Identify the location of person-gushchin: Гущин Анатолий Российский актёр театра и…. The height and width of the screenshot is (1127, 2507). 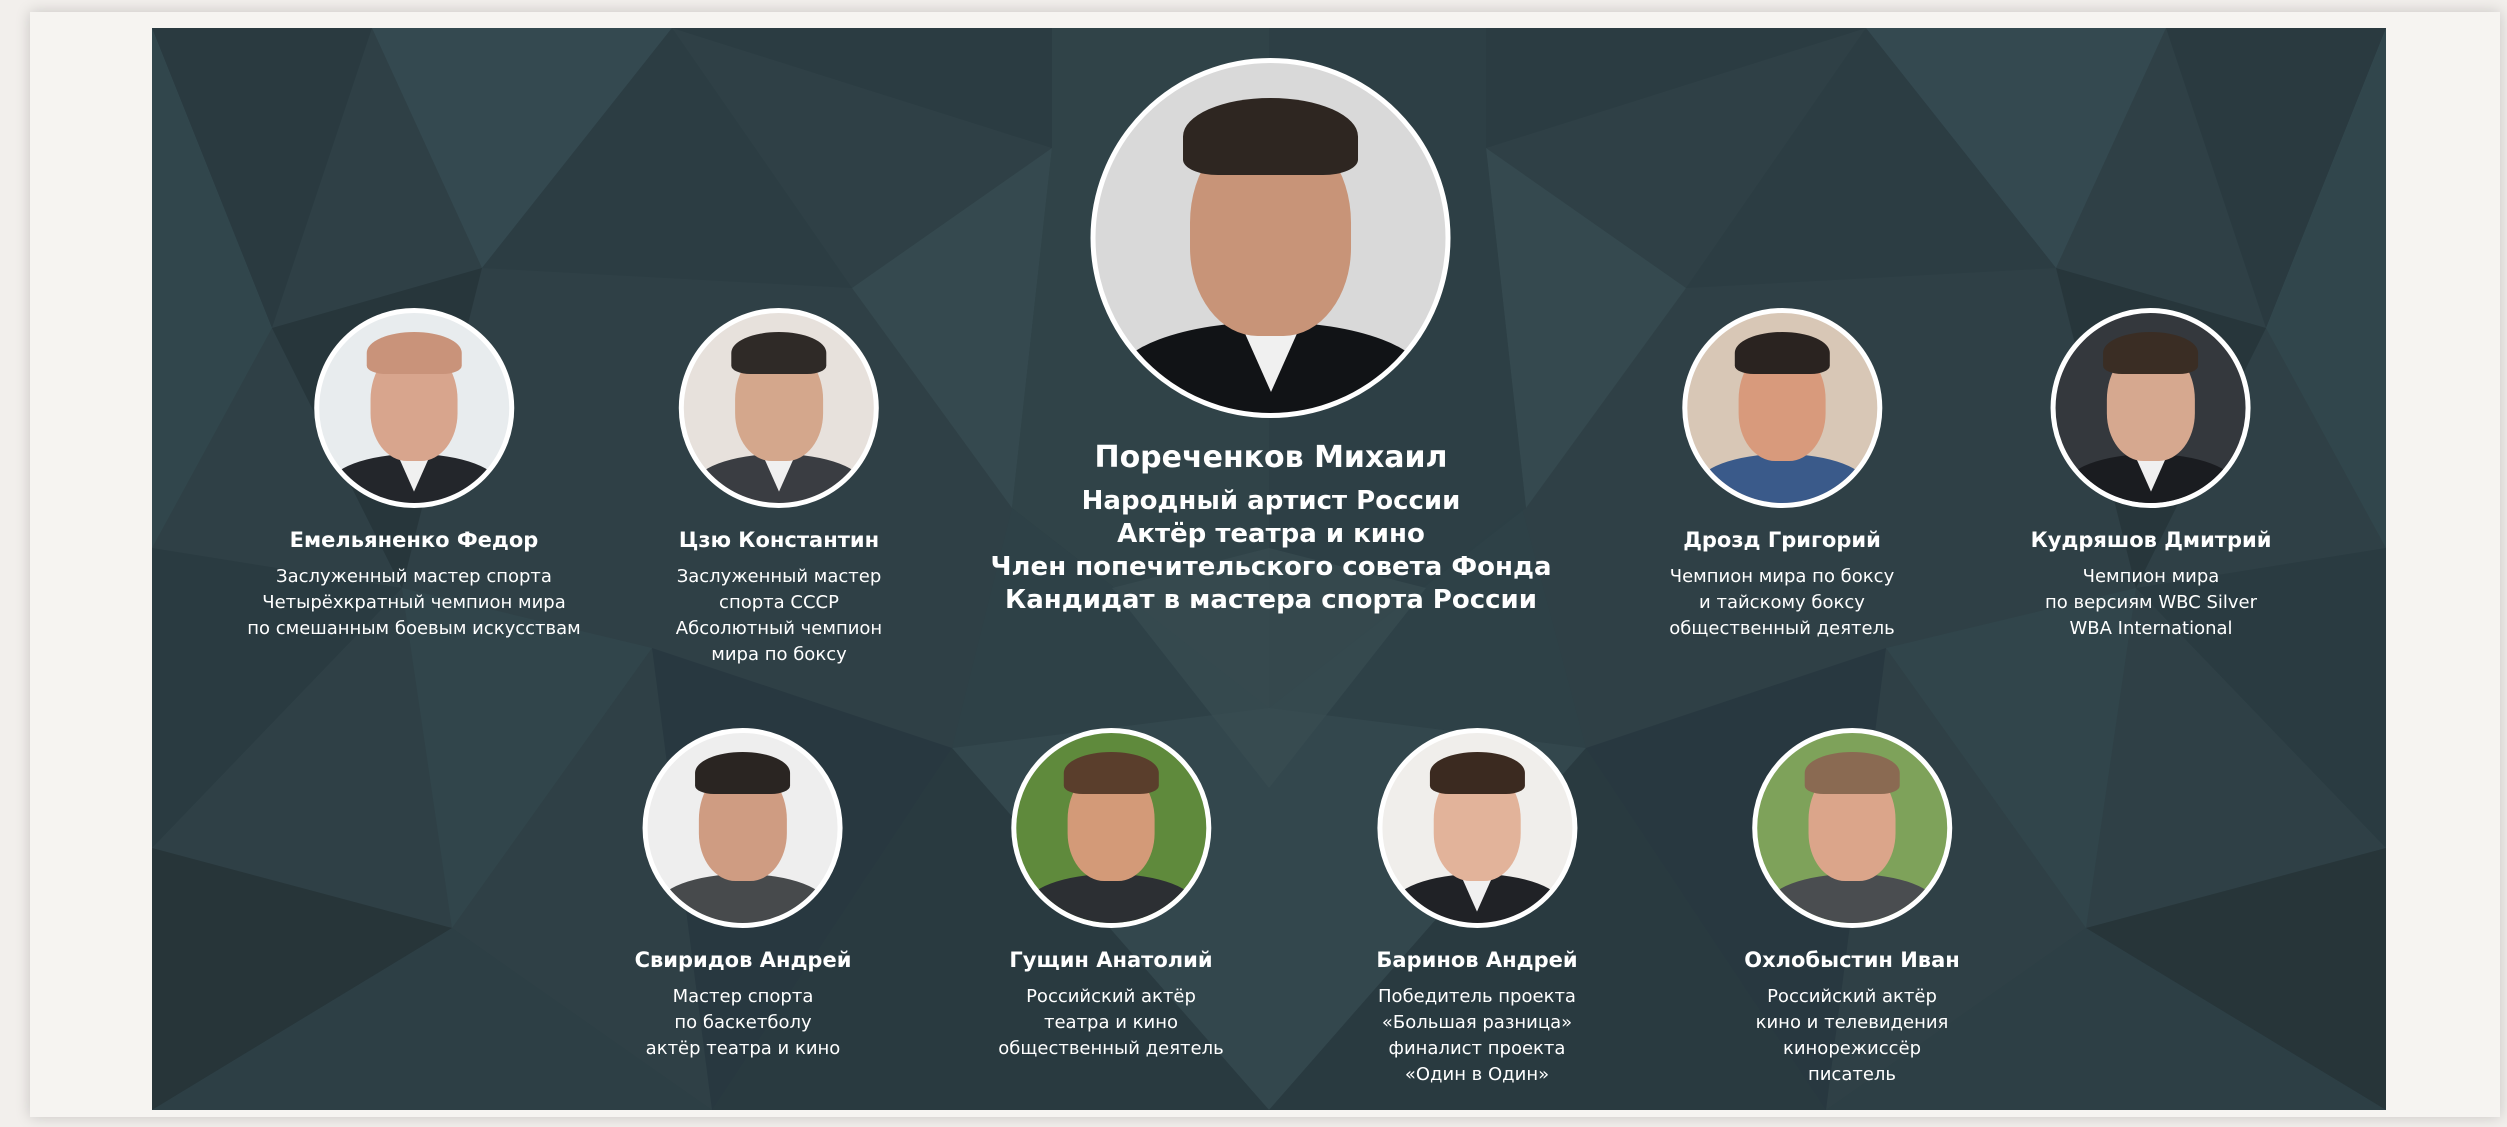
(1111, 895).